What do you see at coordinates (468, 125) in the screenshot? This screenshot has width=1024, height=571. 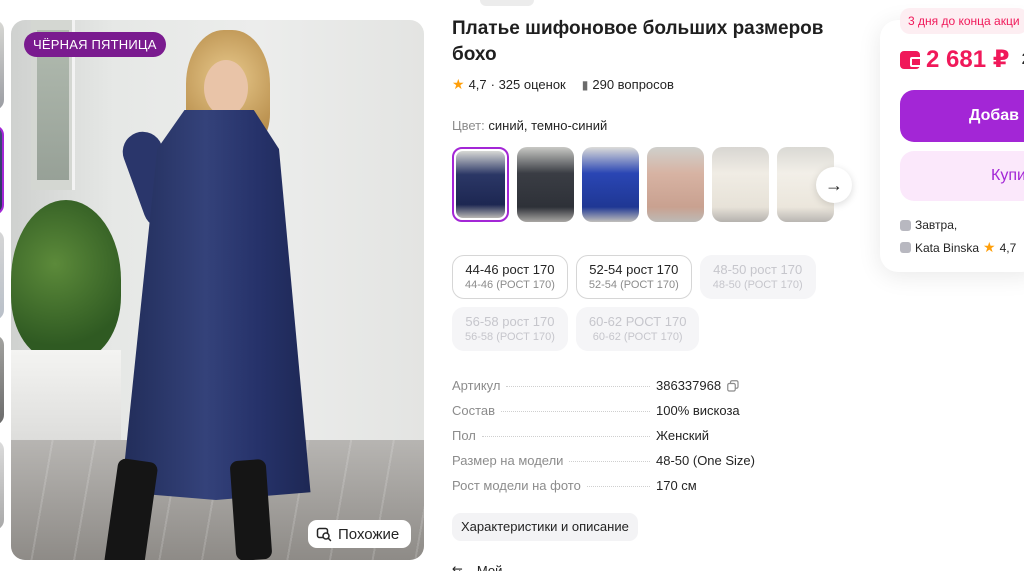 I see `color-label: Цвет:` at bounding box center [468, 125].